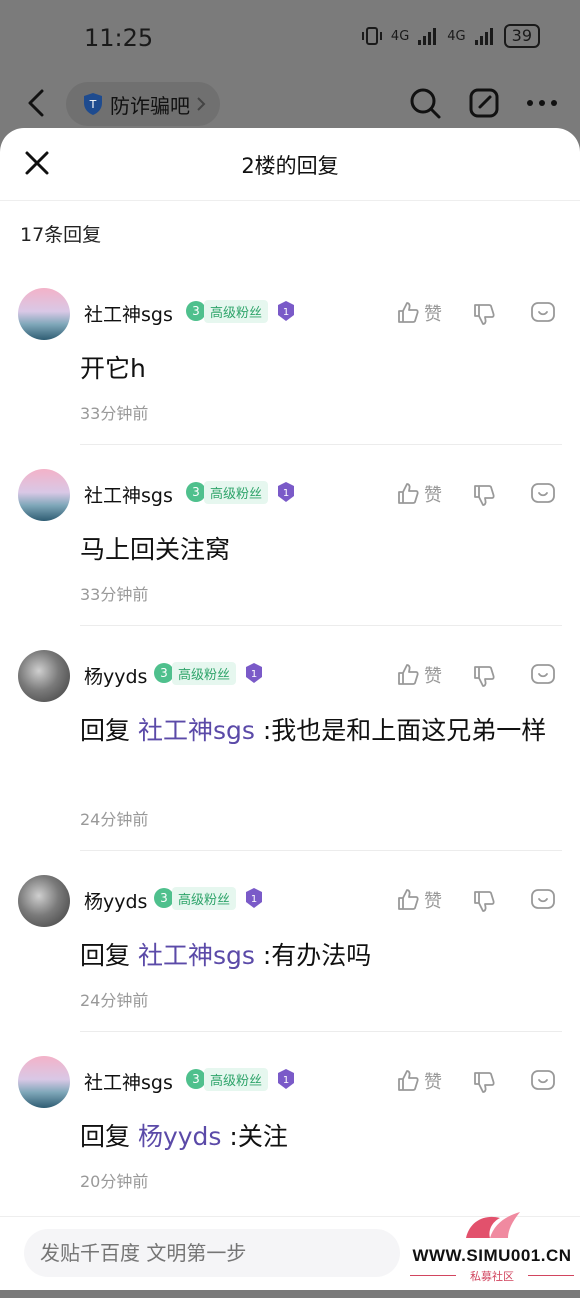  Describe the element at coordinates (521, 36) in the screenshot. I see `battery-level: 39` at that location.